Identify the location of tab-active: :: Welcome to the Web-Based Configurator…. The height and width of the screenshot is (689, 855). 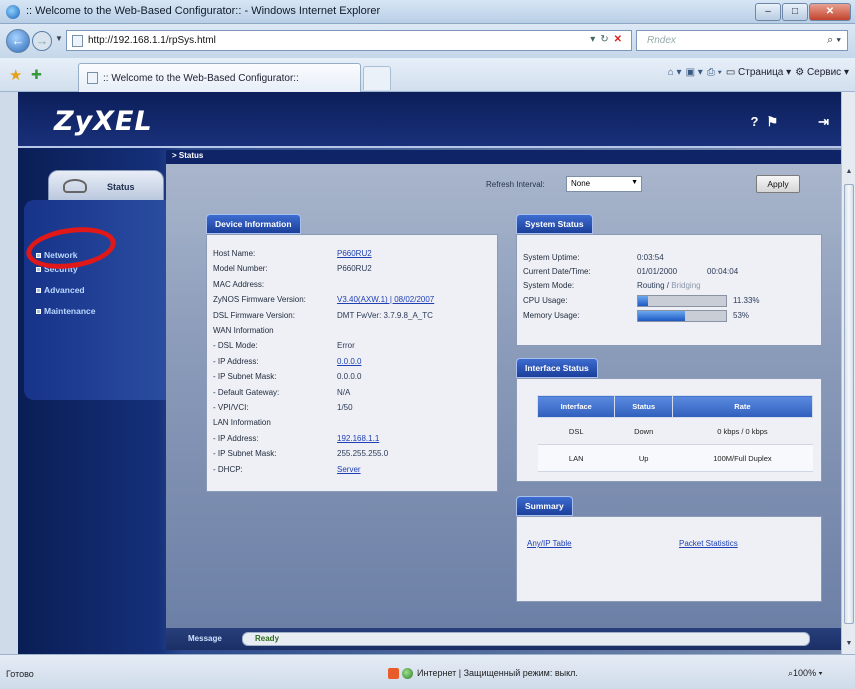
(219, 77).